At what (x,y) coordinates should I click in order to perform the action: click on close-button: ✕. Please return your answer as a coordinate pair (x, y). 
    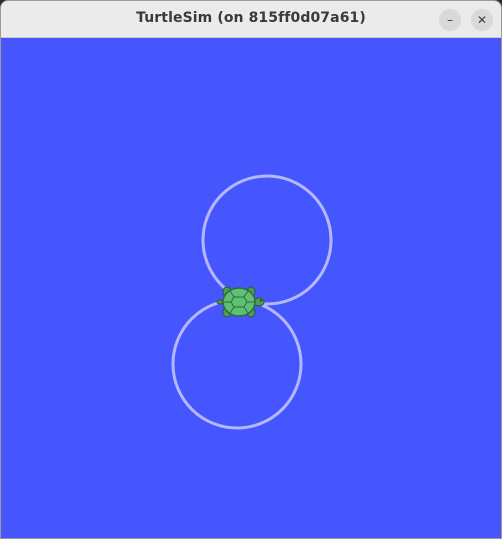
    Looking at the image, I should click on (482, 20).